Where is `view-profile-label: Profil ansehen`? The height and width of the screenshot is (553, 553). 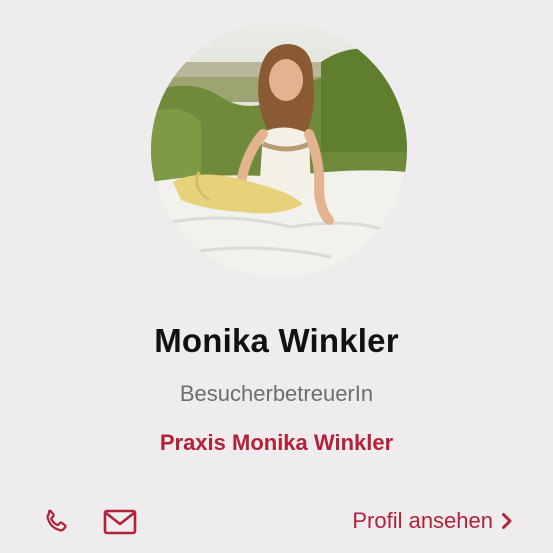
view-profile-label: Profil ansehen is located at coordinates (422, 520).